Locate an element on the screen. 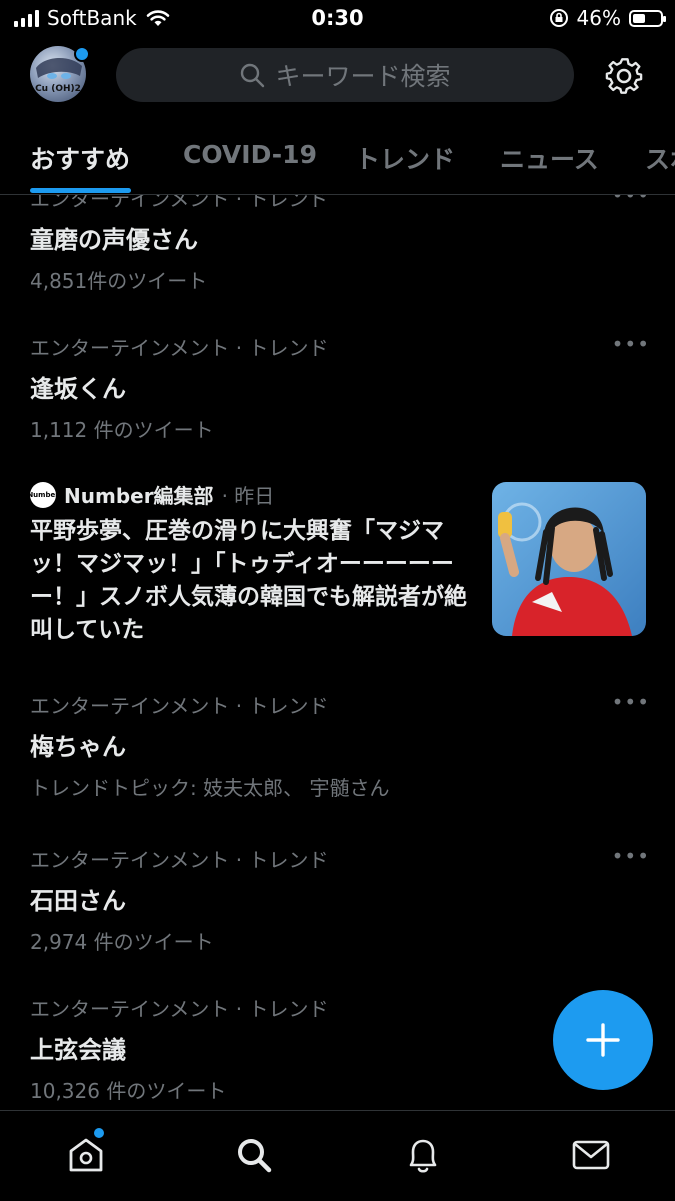 This screenshot has height=1201, width=675. trend-title: 梅ちゃん is located at coordinates (78, 747).